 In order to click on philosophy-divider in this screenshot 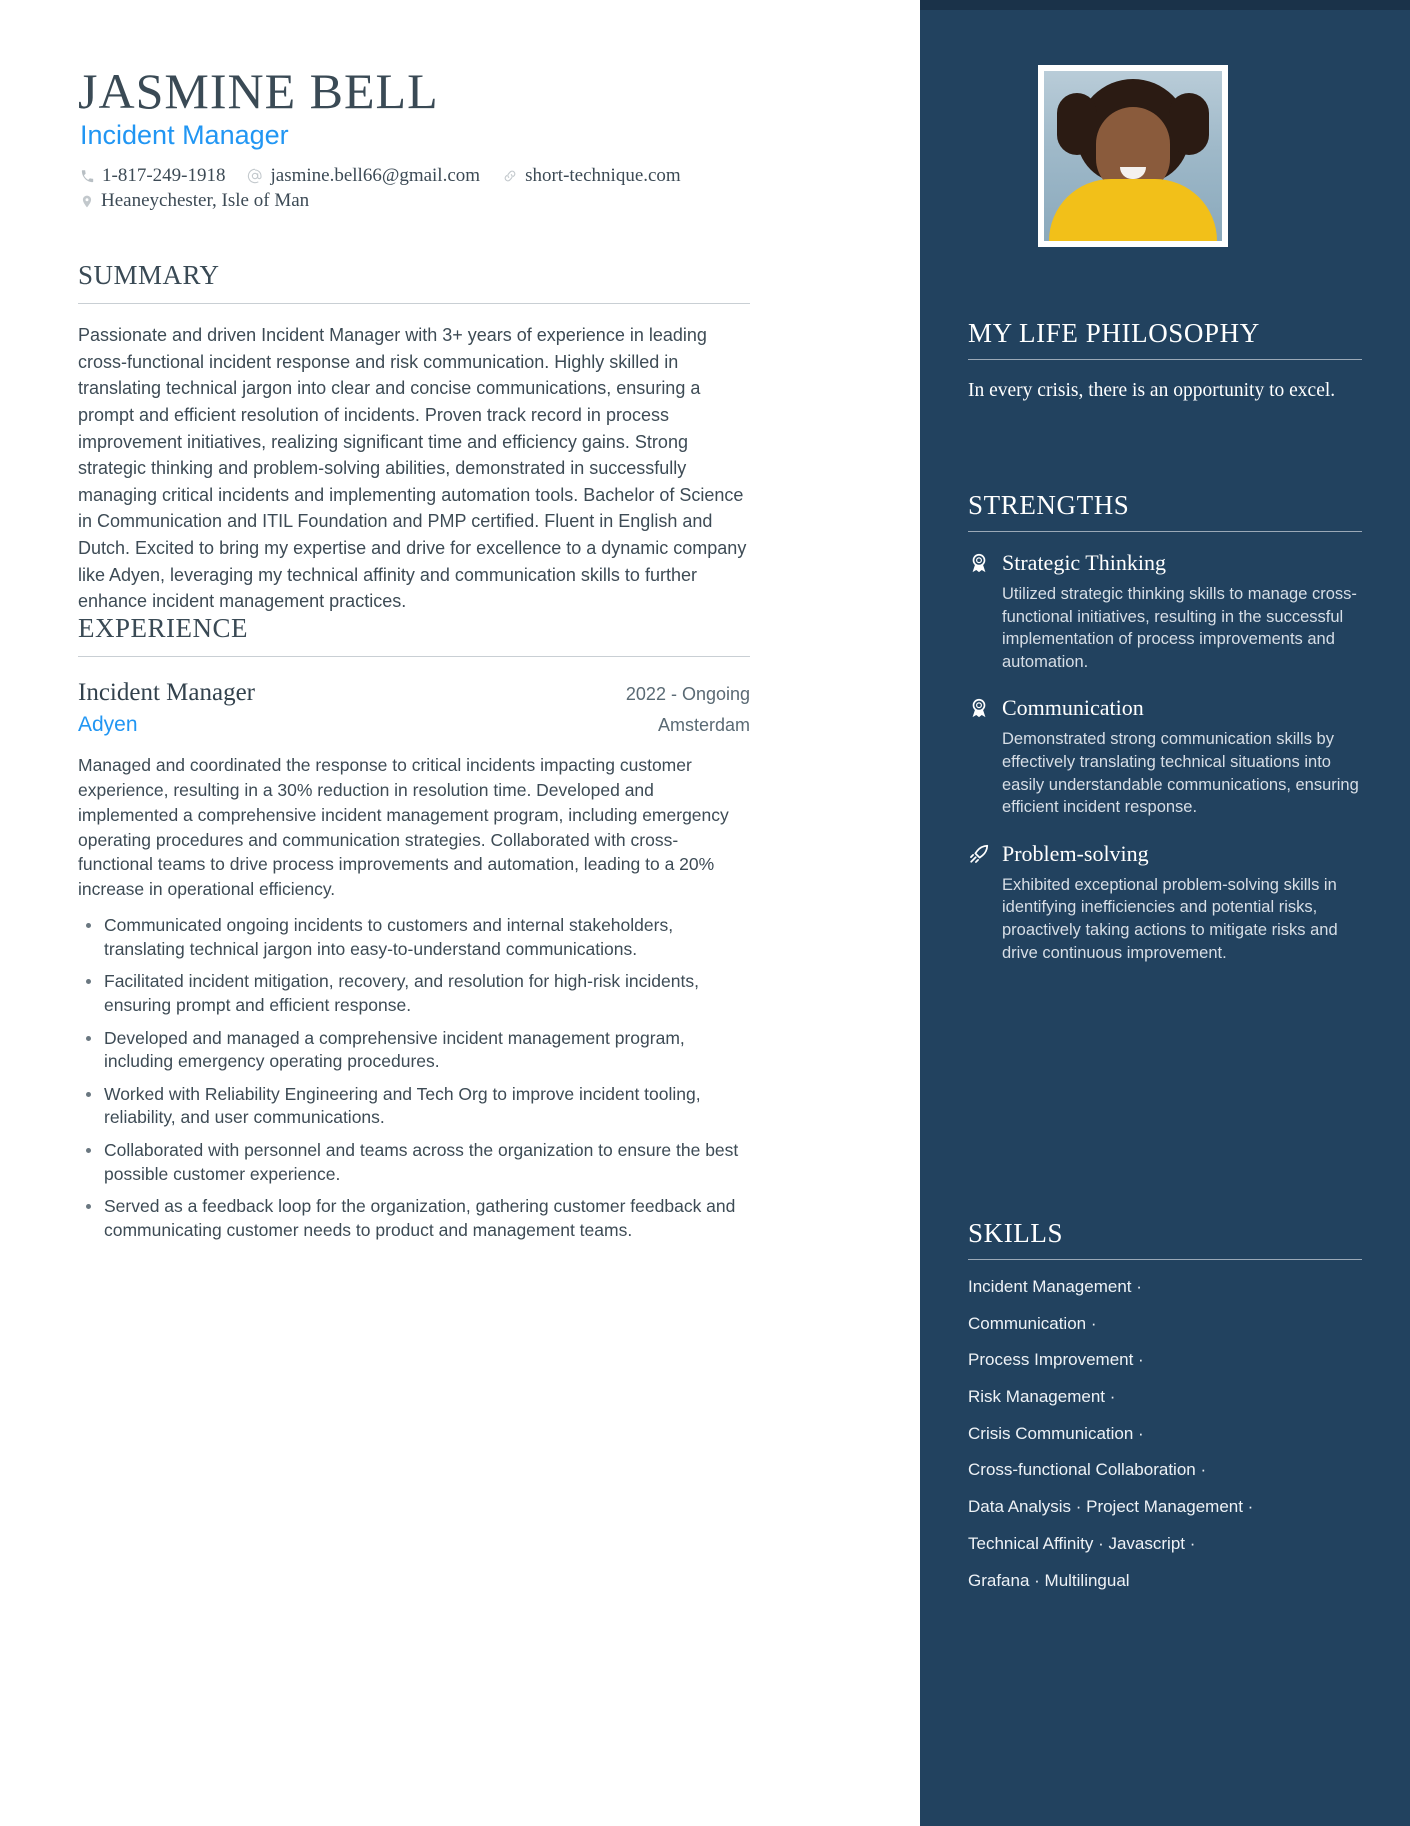, I will do `click(1165, 359)`.